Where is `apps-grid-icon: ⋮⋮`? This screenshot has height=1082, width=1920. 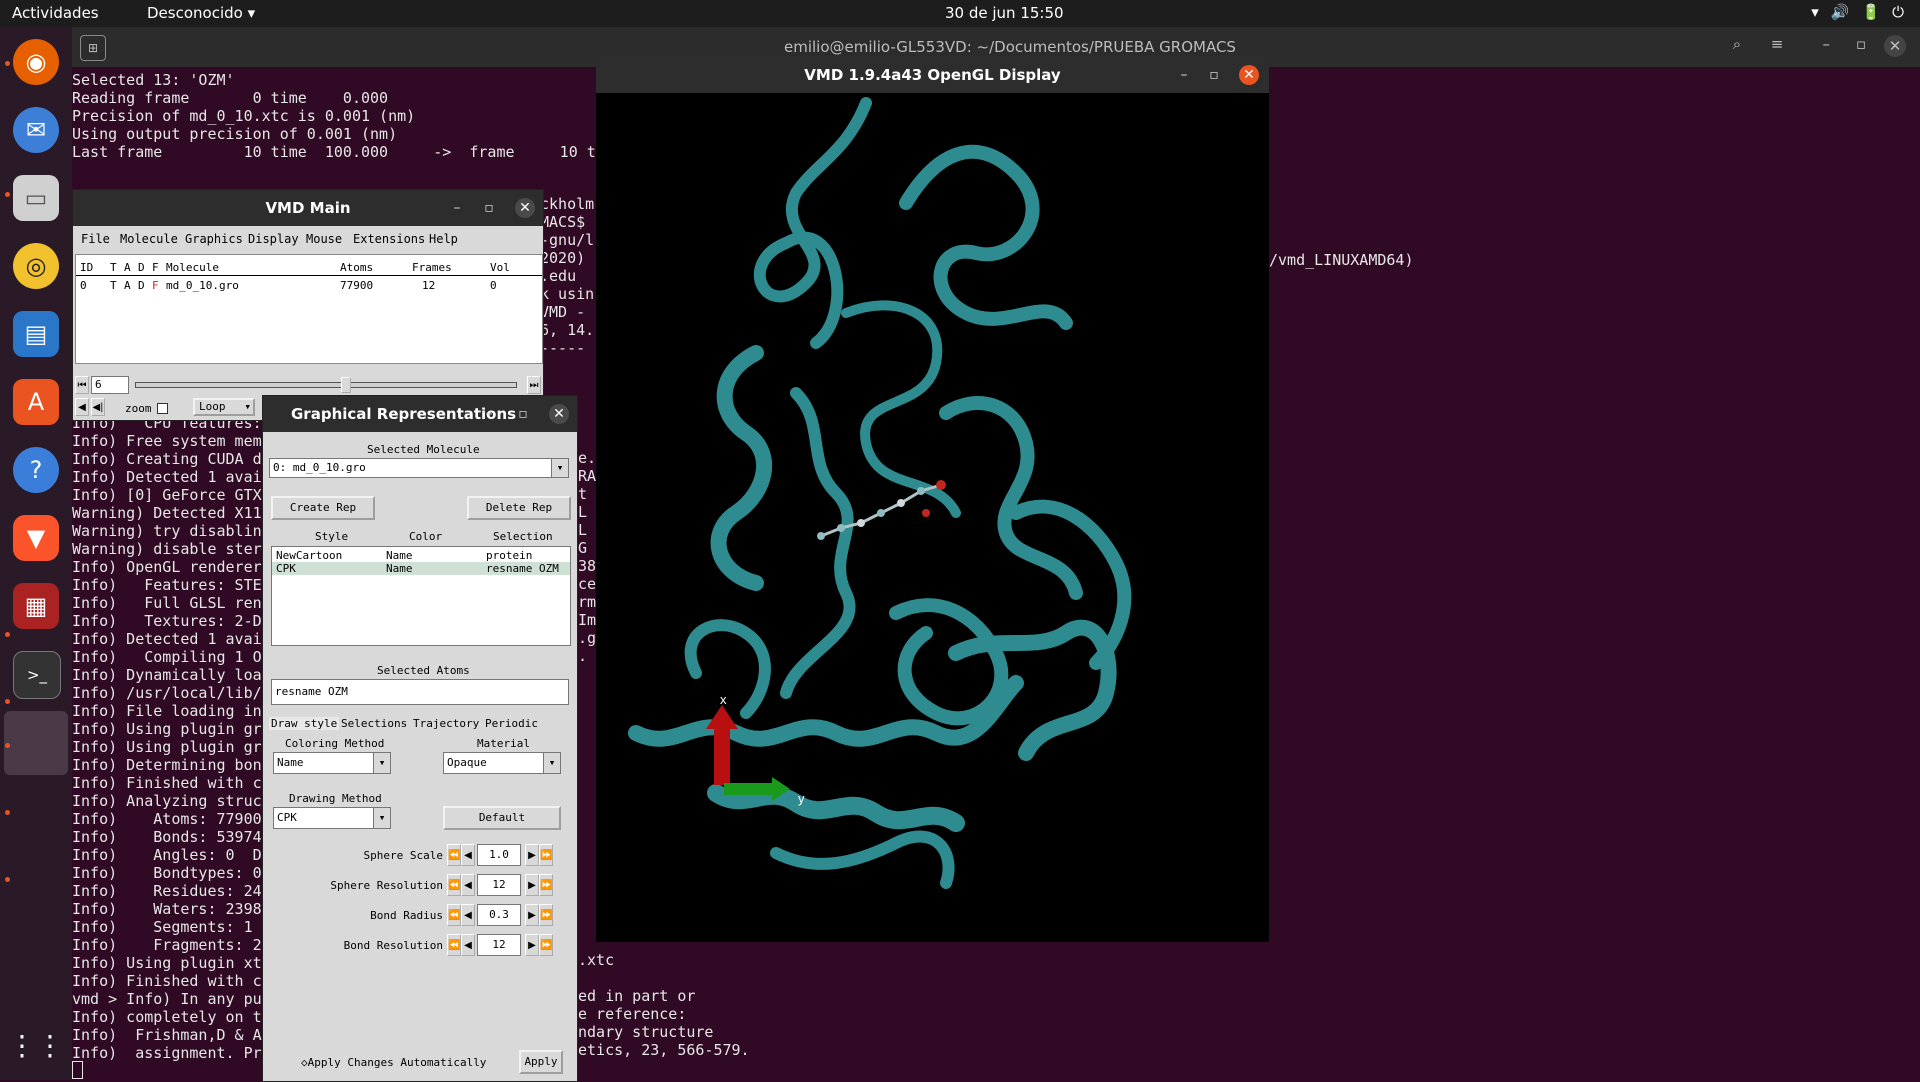 apps-grid-icon: ⋮⋮ is located at coordinates (36, 1045).